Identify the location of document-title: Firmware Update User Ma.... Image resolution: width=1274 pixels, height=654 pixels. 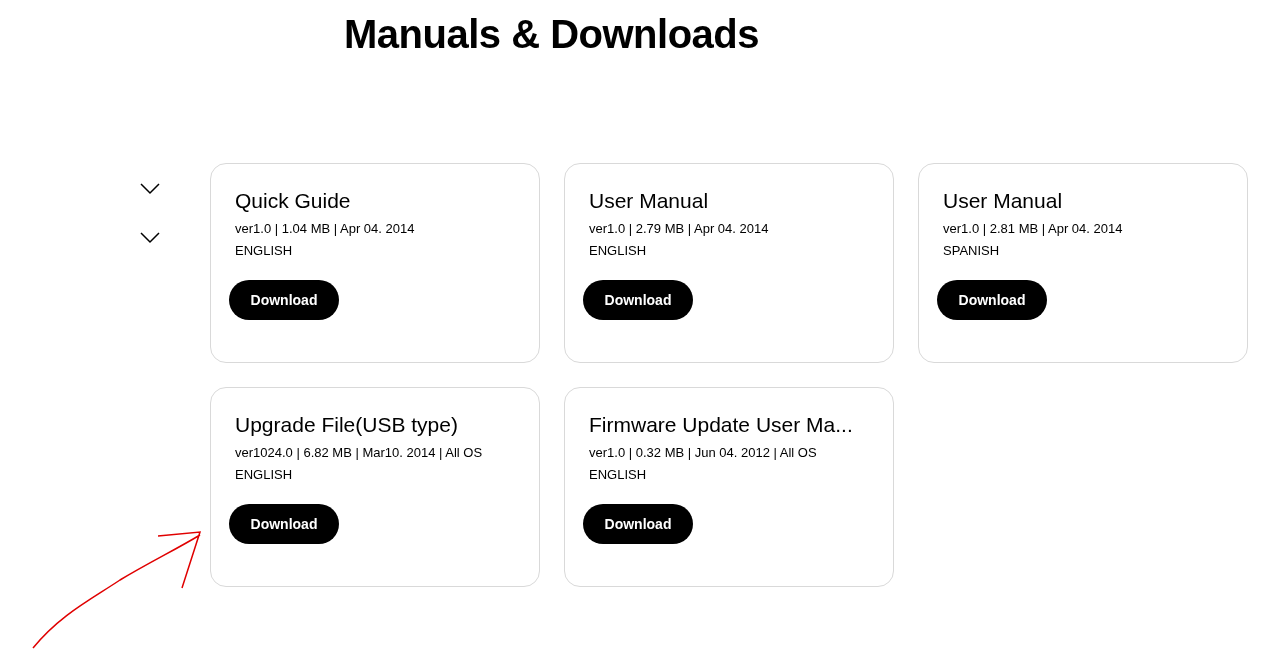
(721, 425).